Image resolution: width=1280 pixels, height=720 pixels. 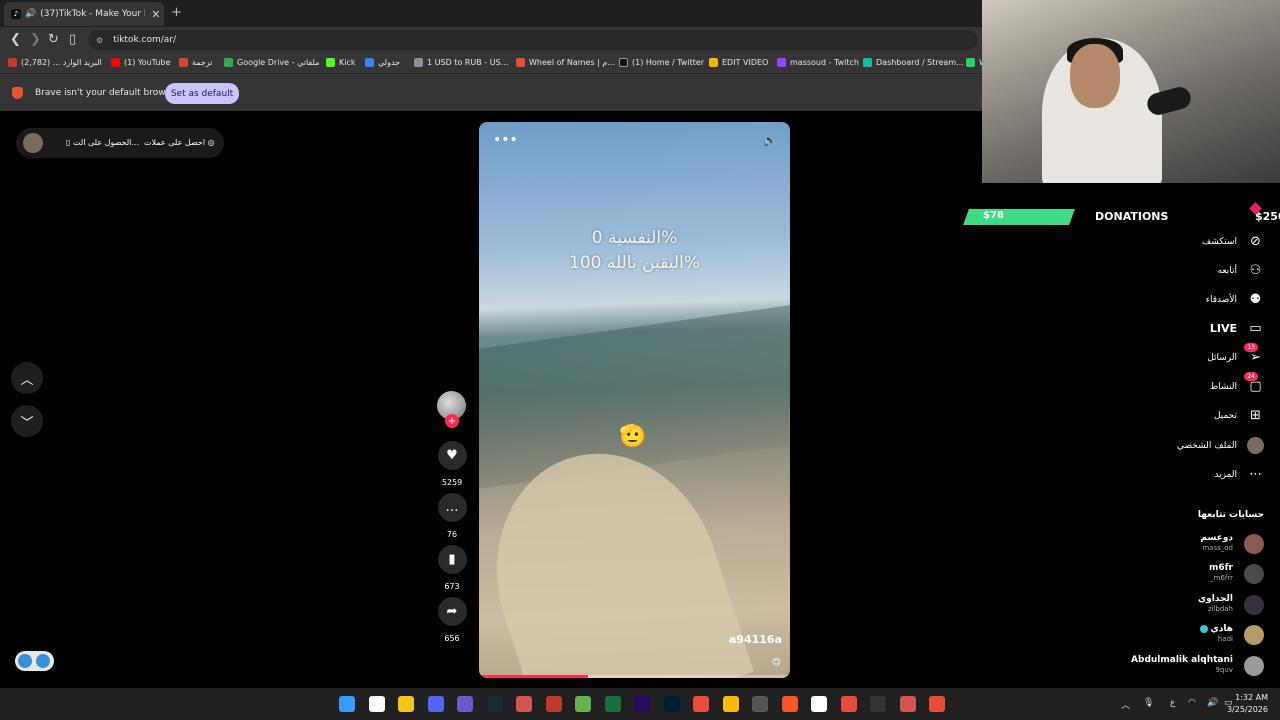 I want to click on share-icon: ➦, so click(x=452, y=611).